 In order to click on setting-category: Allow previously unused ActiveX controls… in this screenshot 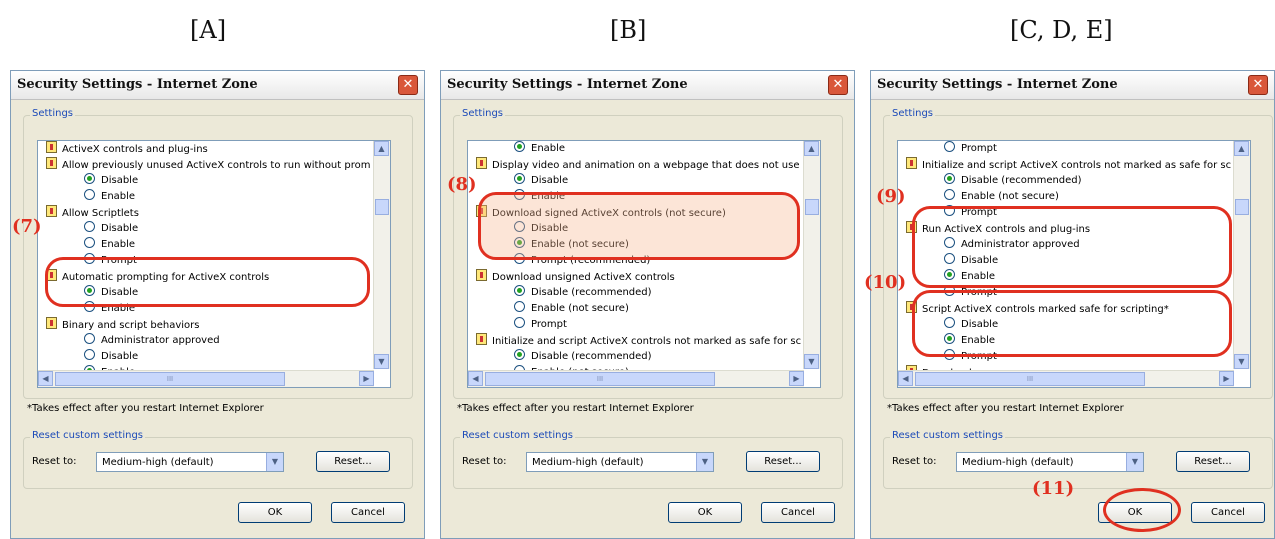, I will do `click(208, 165)`.